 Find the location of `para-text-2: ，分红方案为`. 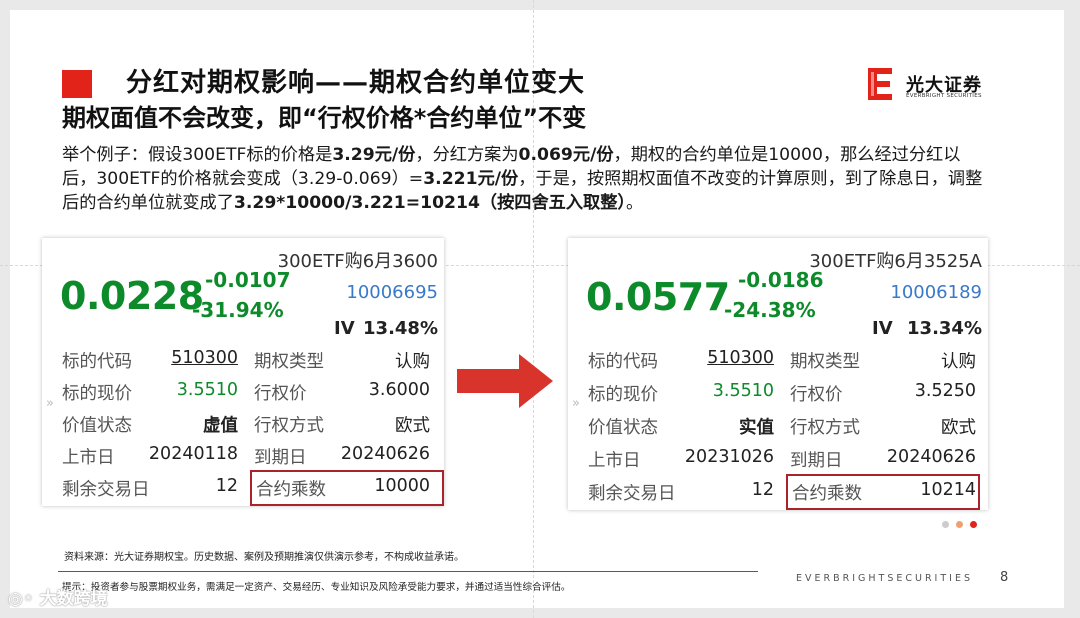

para-text-2: ，分红方案为 is located at coordinates (467, 155).